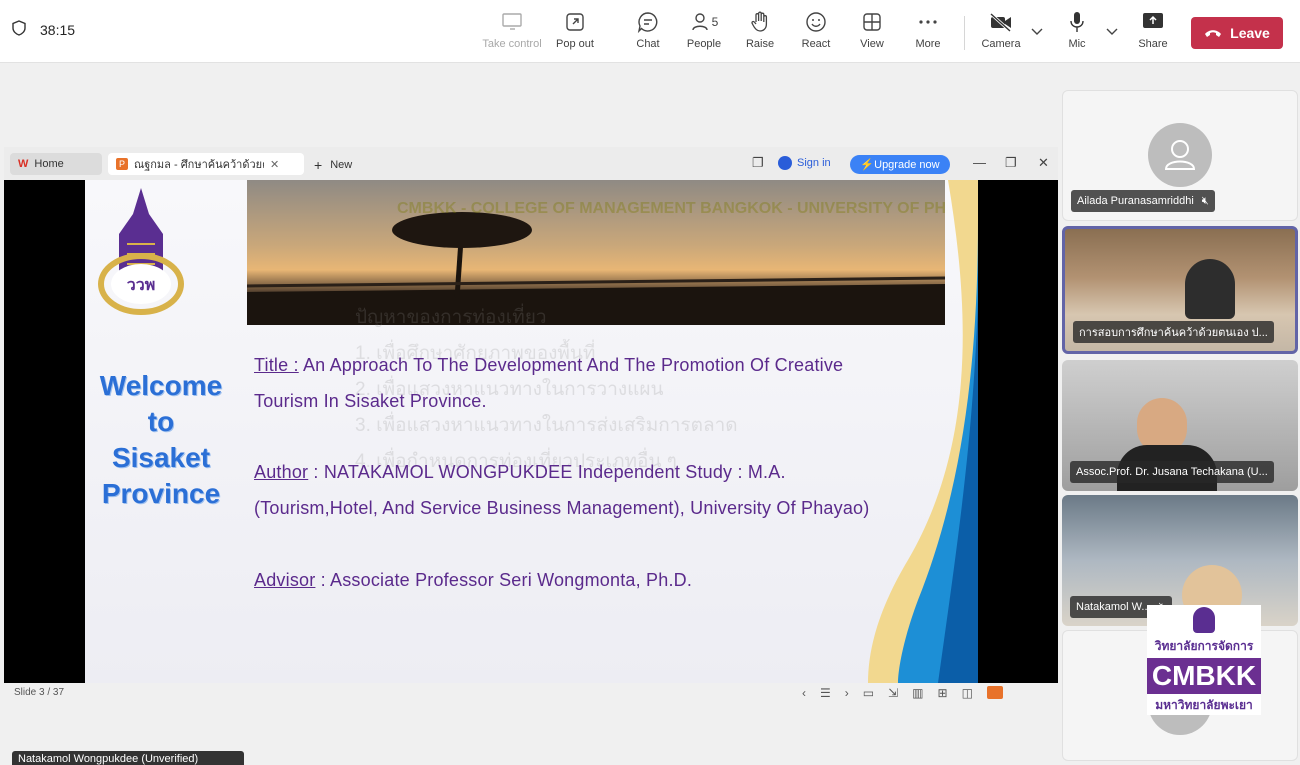  I want to click on seal-icon, so click(1204, 620).